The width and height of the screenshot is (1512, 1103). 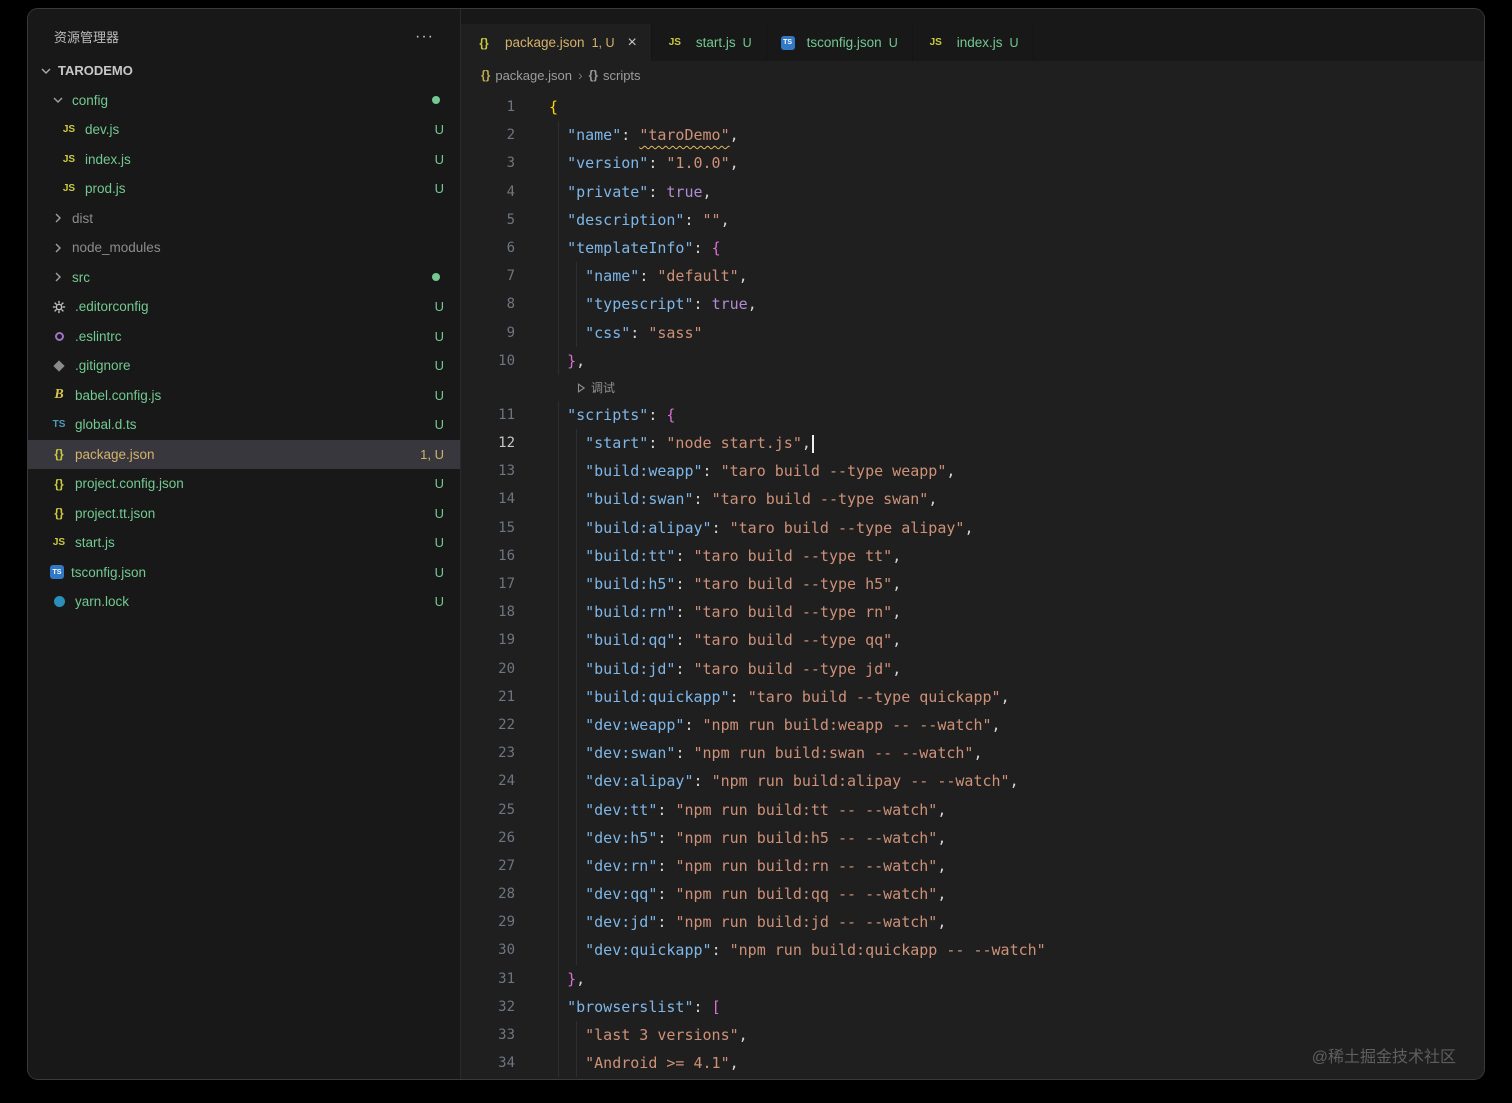 What do you see at coordinates (506, 360) in the screenshot?
I see `line-number: 10` at bounding box center [506, 360].